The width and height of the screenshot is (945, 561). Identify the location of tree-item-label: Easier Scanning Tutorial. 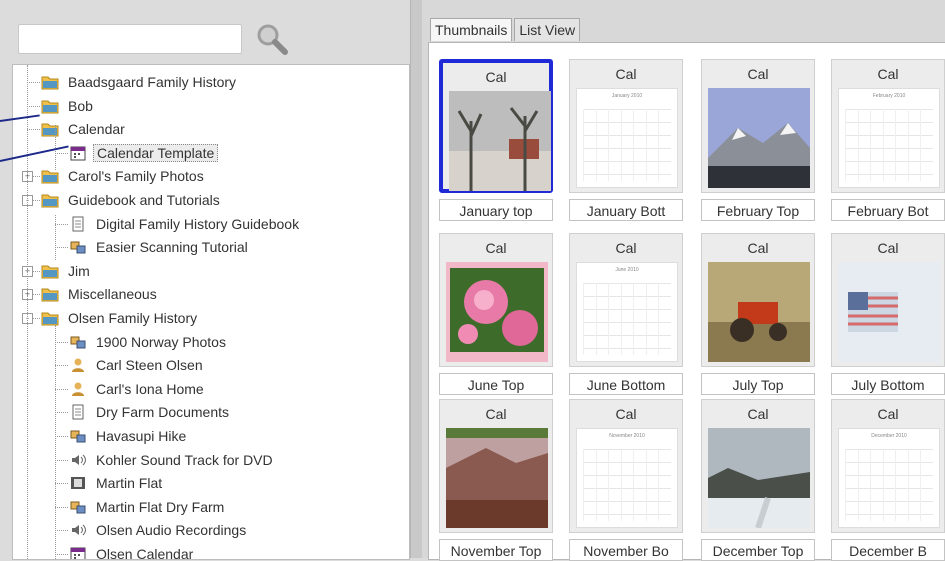
(172, 247).